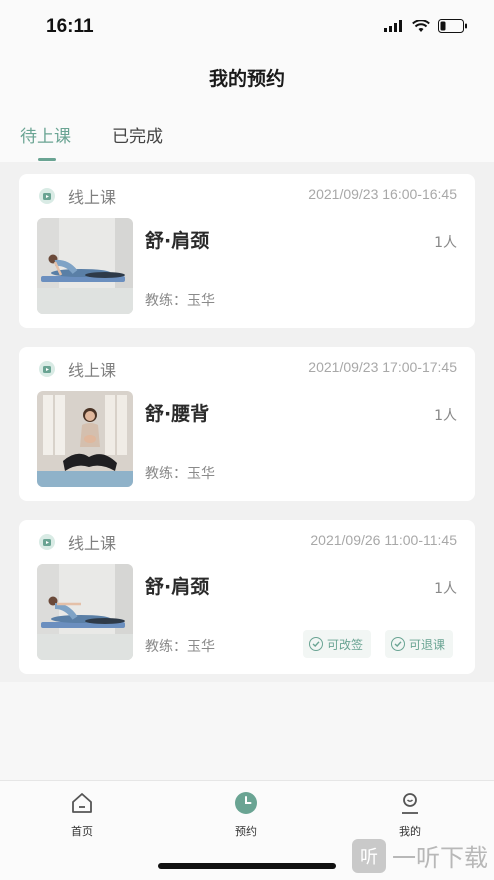 This screenshot has width=494, height=880. I want to click on class-time: 2021/09/23 16:00-16:45, so click(382, 194).